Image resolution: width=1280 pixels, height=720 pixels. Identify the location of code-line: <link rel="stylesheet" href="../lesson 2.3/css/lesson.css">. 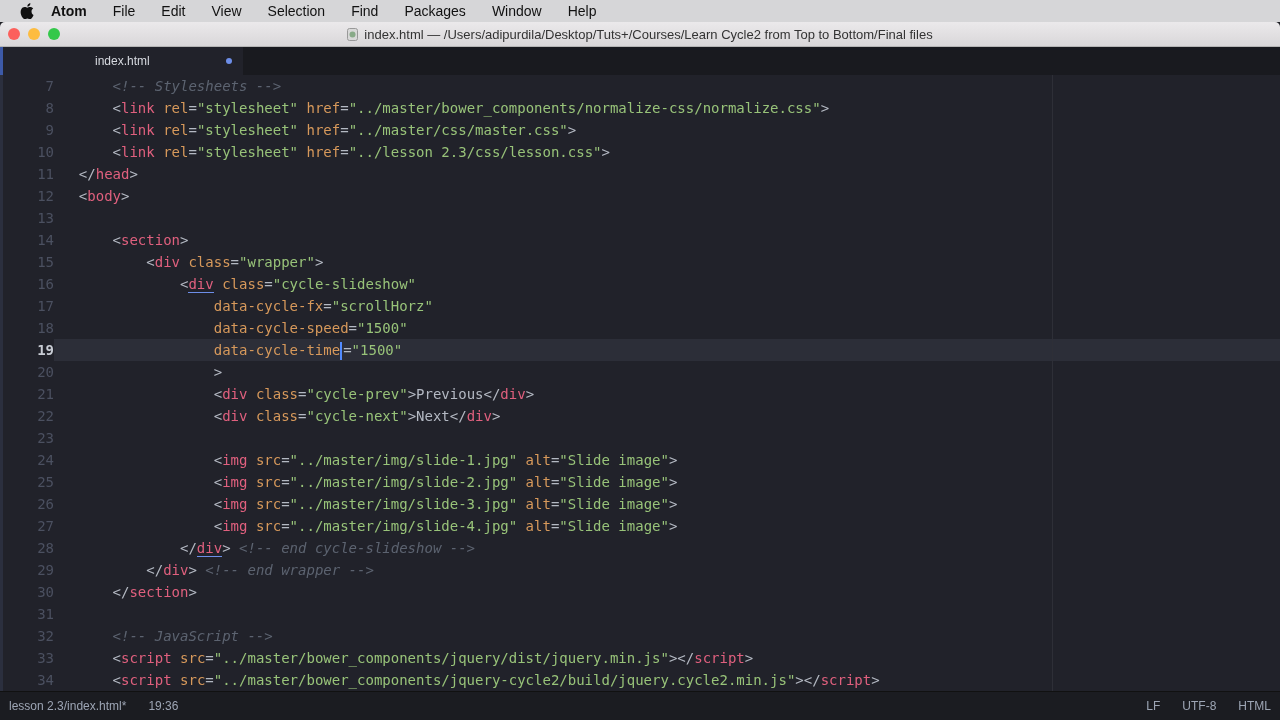
(361, 152).